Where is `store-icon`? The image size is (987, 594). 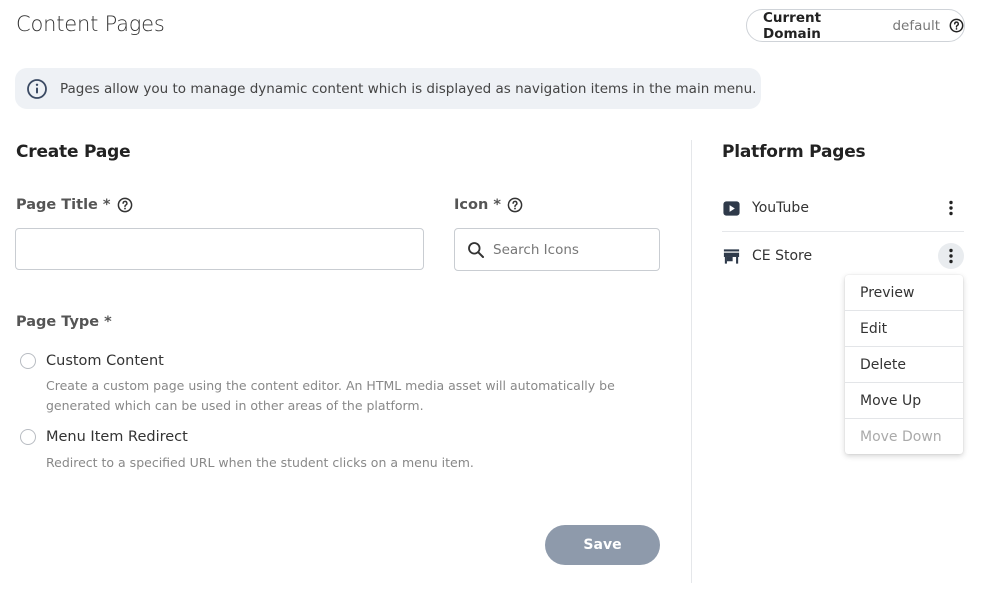
store-icon is located at coordinates (731, 256).